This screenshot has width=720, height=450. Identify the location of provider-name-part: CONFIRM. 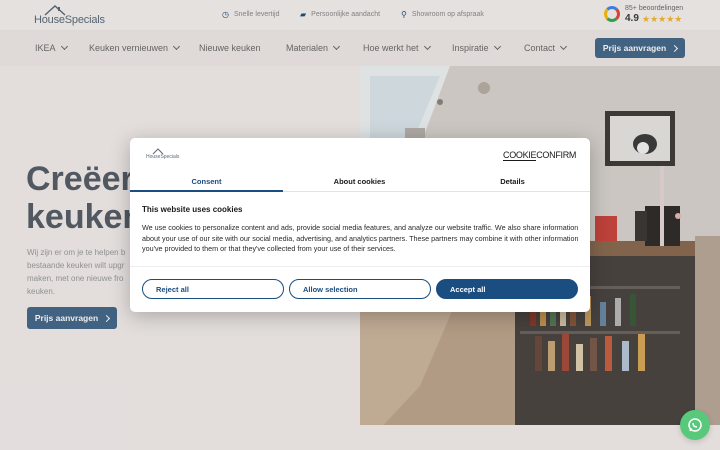
(556, 155).